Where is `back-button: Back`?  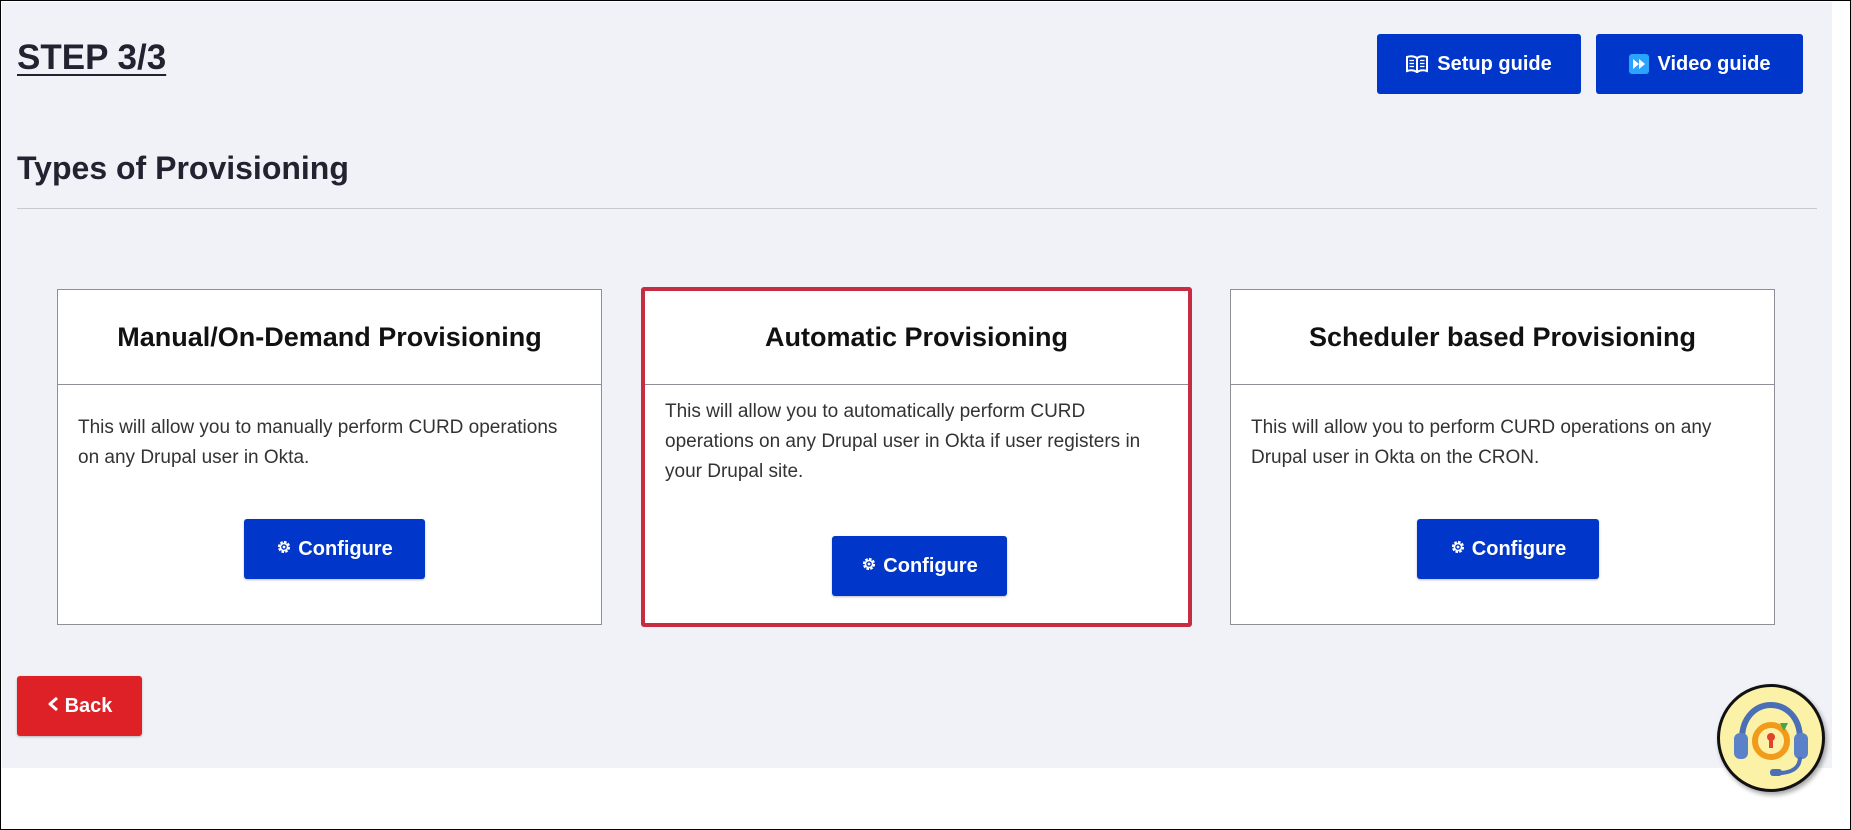
back-button: Back is located at coordinates (79, 706).